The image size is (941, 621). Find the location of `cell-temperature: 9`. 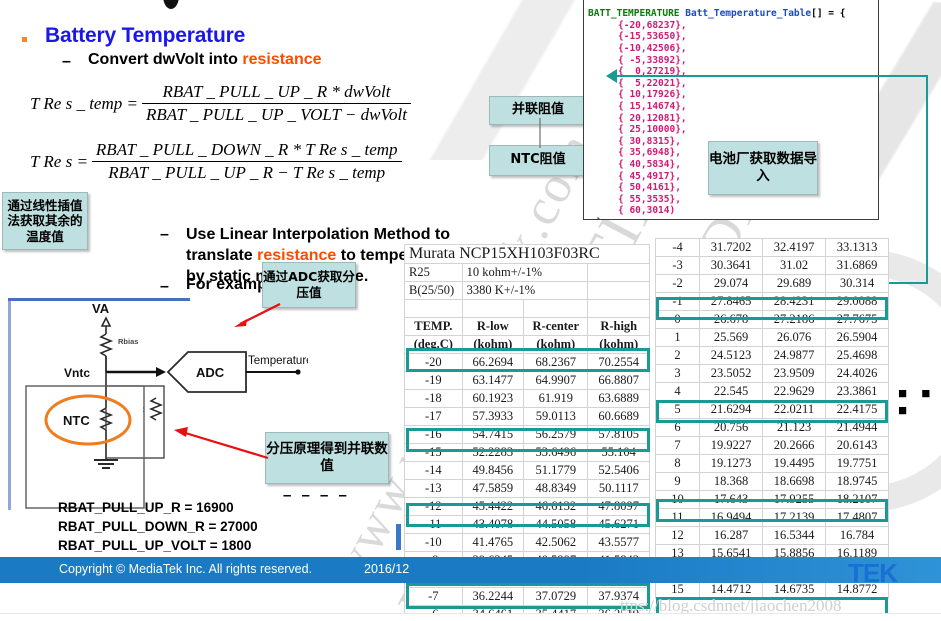

cell-temperature: 9 is located at coordinates (677, 481).